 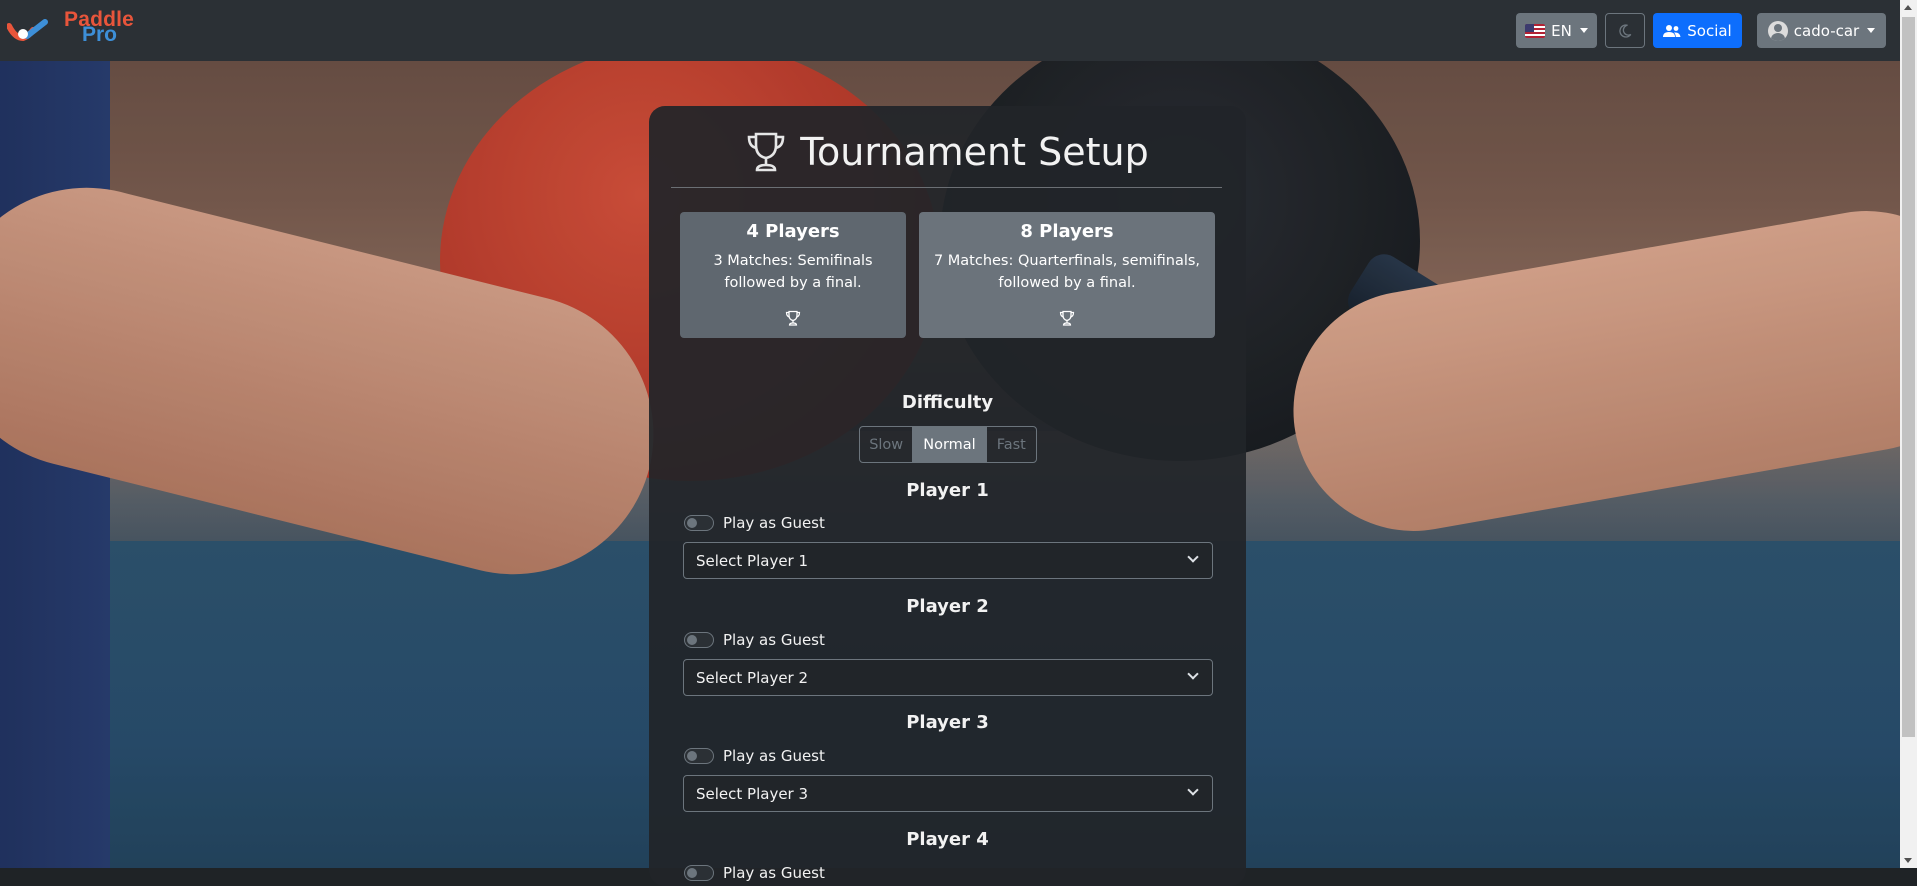 I want to click on player-4-guest-toggle-row: Play as Guest, so click(x=754, y=873).